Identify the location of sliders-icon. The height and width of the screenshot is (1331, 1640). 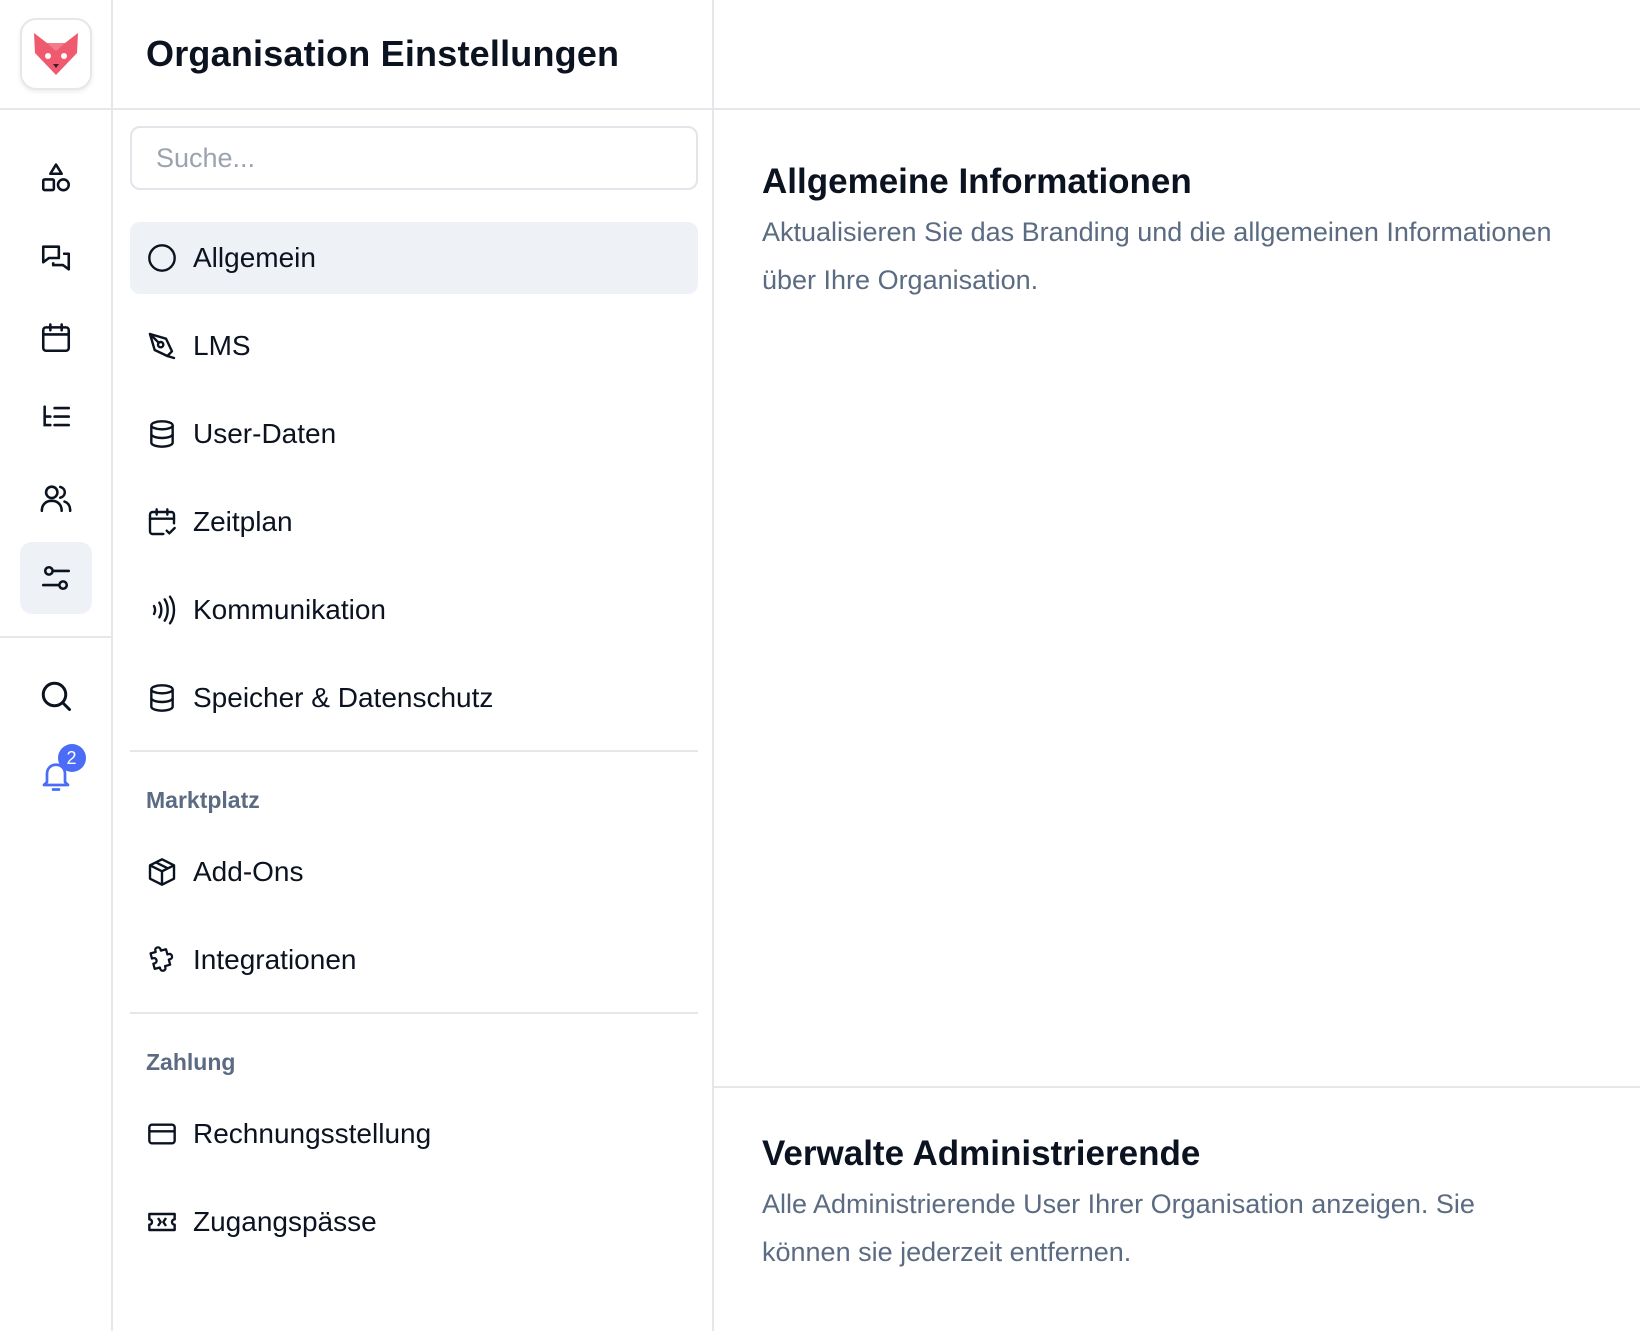
(56, 578).